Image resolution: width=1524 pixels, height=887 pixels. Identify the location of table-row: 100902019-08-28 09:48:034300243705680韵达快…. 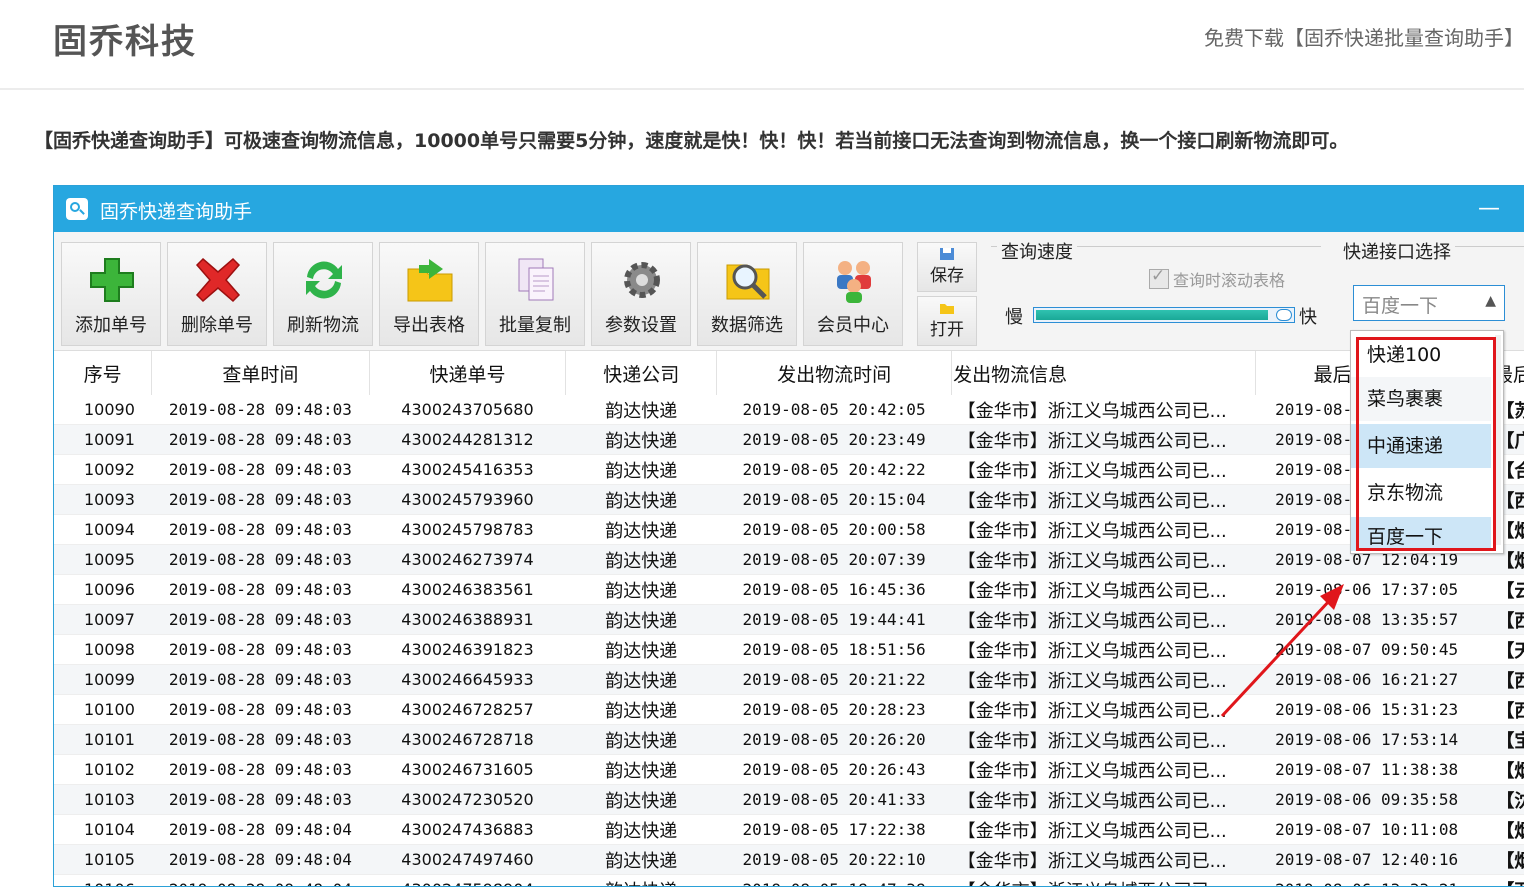
(789, 410).